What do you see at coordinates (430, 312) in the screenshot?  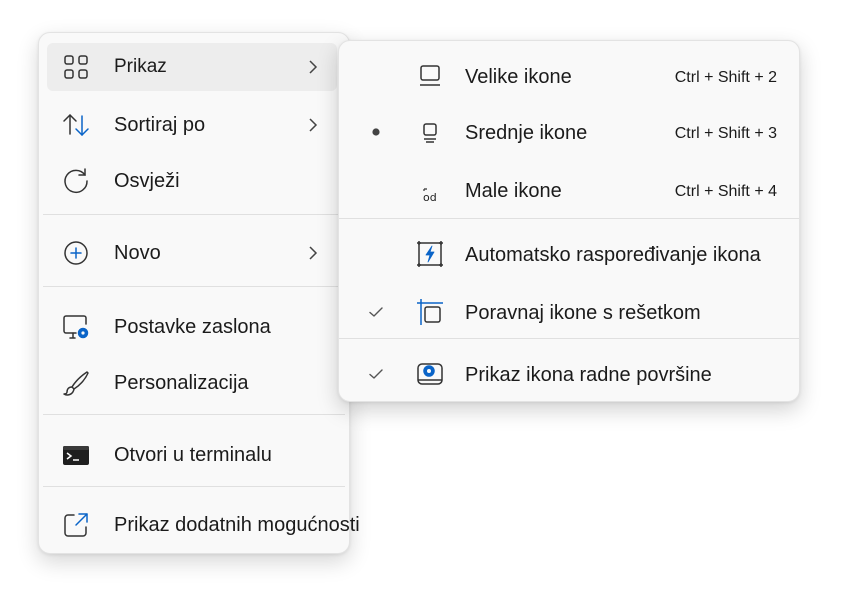 I see `align-grid-icon` at bounding box center [430, 312].